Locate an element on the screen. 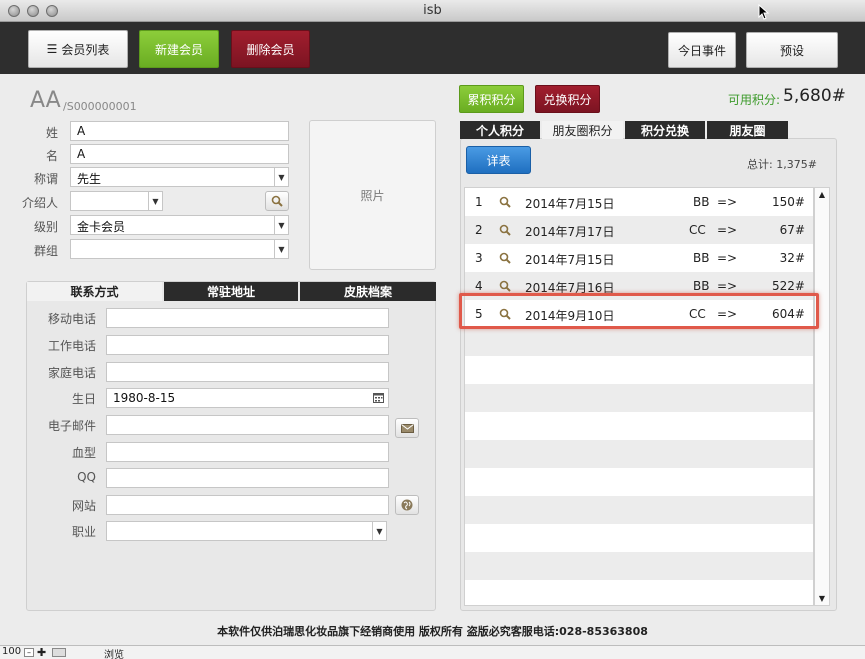 Image resolution: width=865 pixels, height=659 pixels. list-item: 2 2014年7月17日 CC => 67# is located at coordinates (639, 230).